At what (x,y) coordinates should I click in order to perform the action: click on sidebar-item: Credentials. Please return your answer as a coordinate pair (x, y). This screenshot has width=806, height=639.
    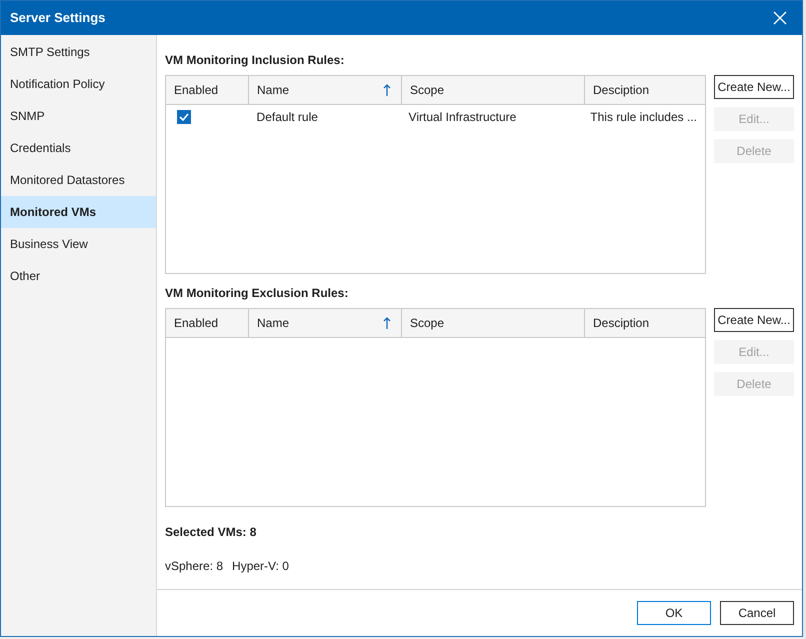
    Looking at the image, I should click on (78, 148).